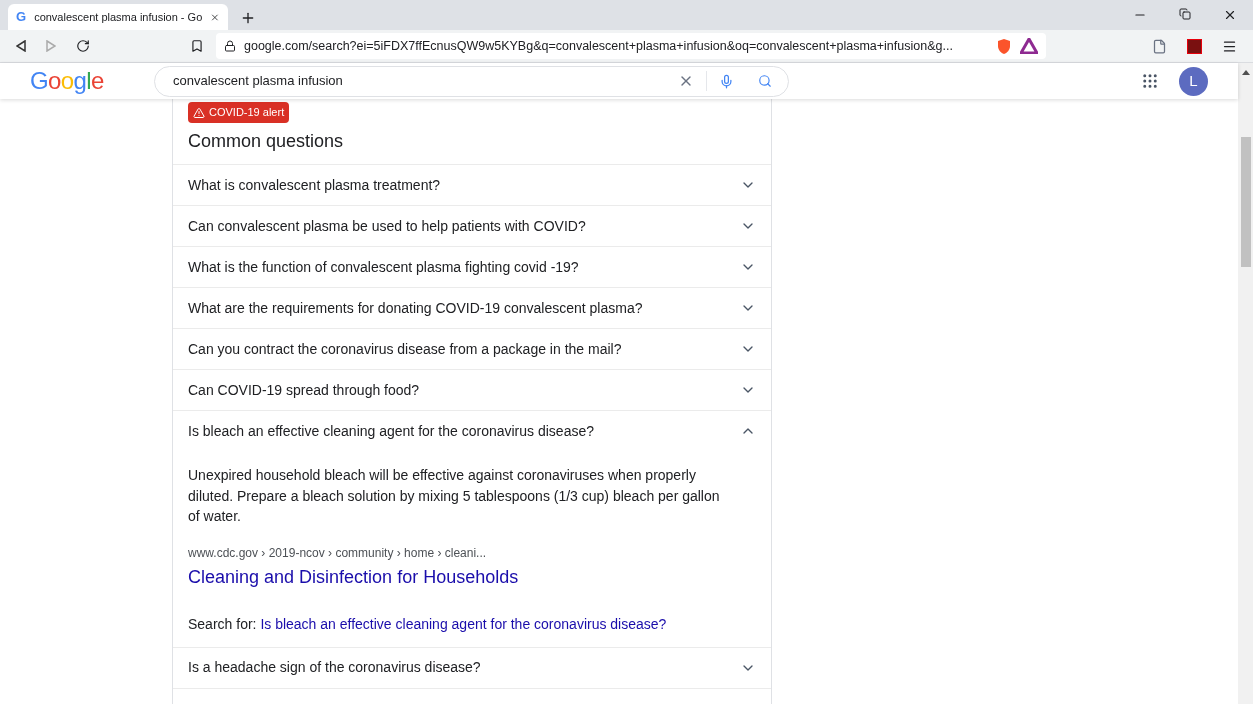 This screenshot has height=704, width=1253. I want to click on close-icon, so click(1230, 15).